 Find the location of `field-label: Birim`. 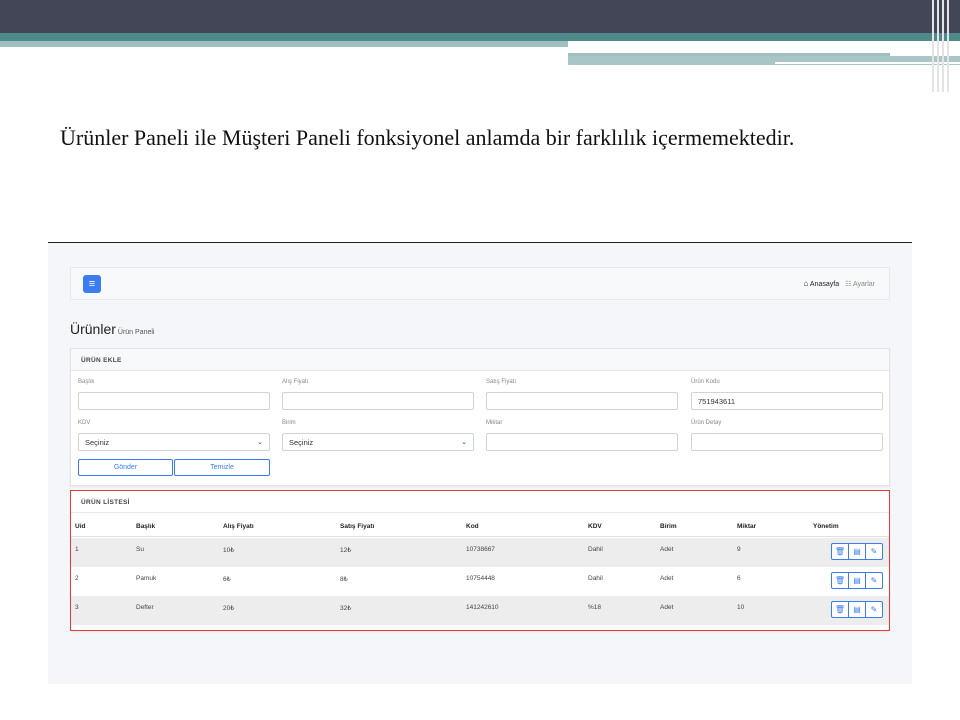

field-label: Birim is located at coordinates (289, 423).